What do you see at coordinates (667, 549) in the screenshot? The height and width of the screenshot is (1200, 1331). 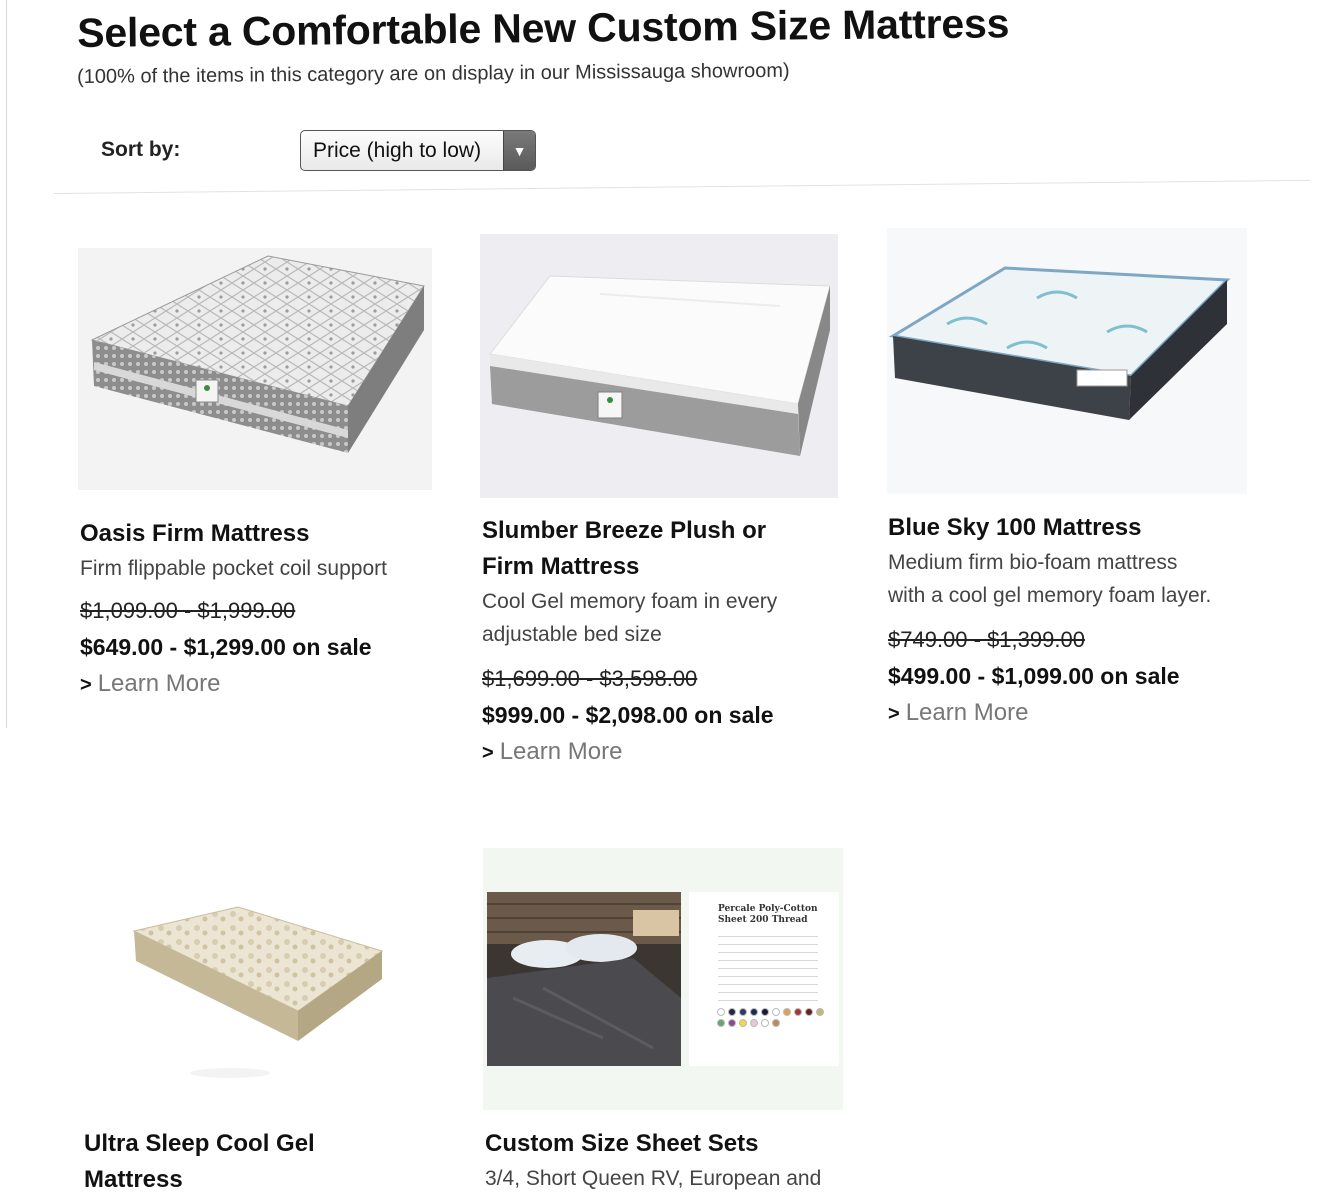 I see `product-title: Slumber Breeze Plush or Firm Mattress` at bounding box center [667, 549].